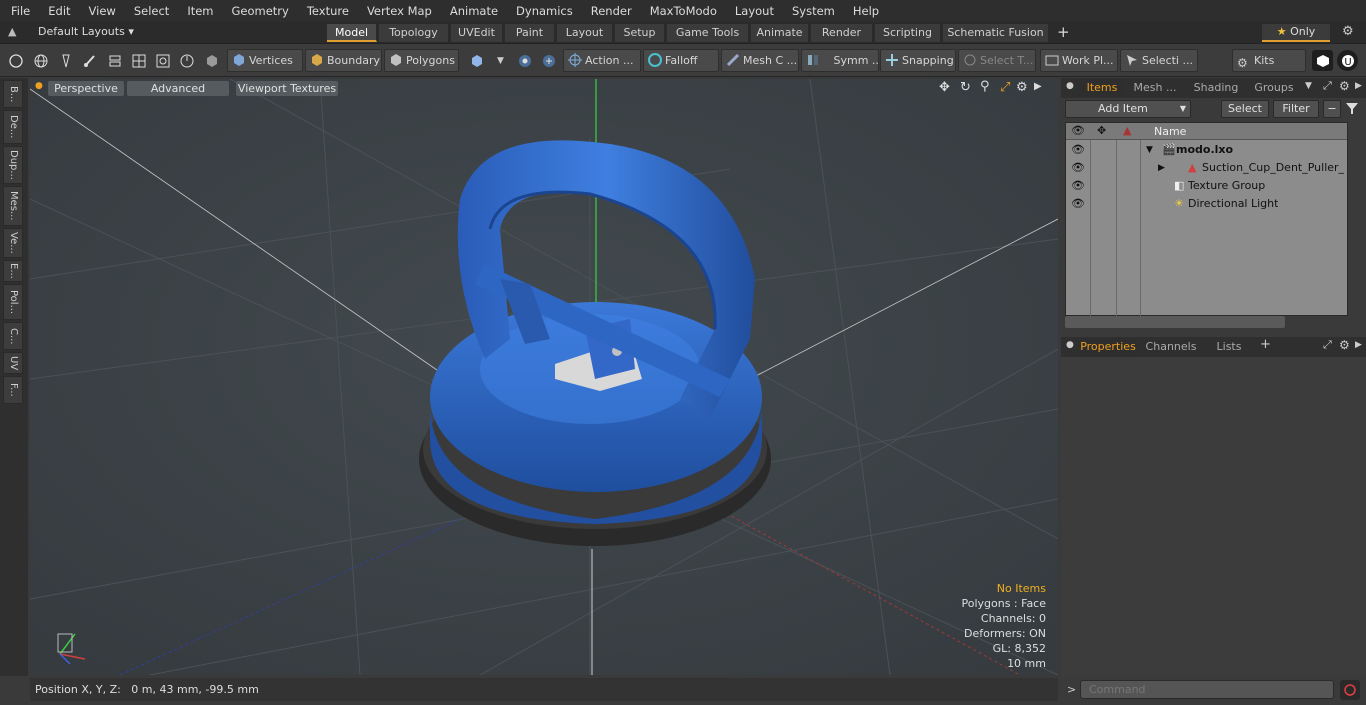  What do you see at coordinates (57, 11) in the screenshot?
I see `menu-edit: Edit` at bounding box center [57, 11].